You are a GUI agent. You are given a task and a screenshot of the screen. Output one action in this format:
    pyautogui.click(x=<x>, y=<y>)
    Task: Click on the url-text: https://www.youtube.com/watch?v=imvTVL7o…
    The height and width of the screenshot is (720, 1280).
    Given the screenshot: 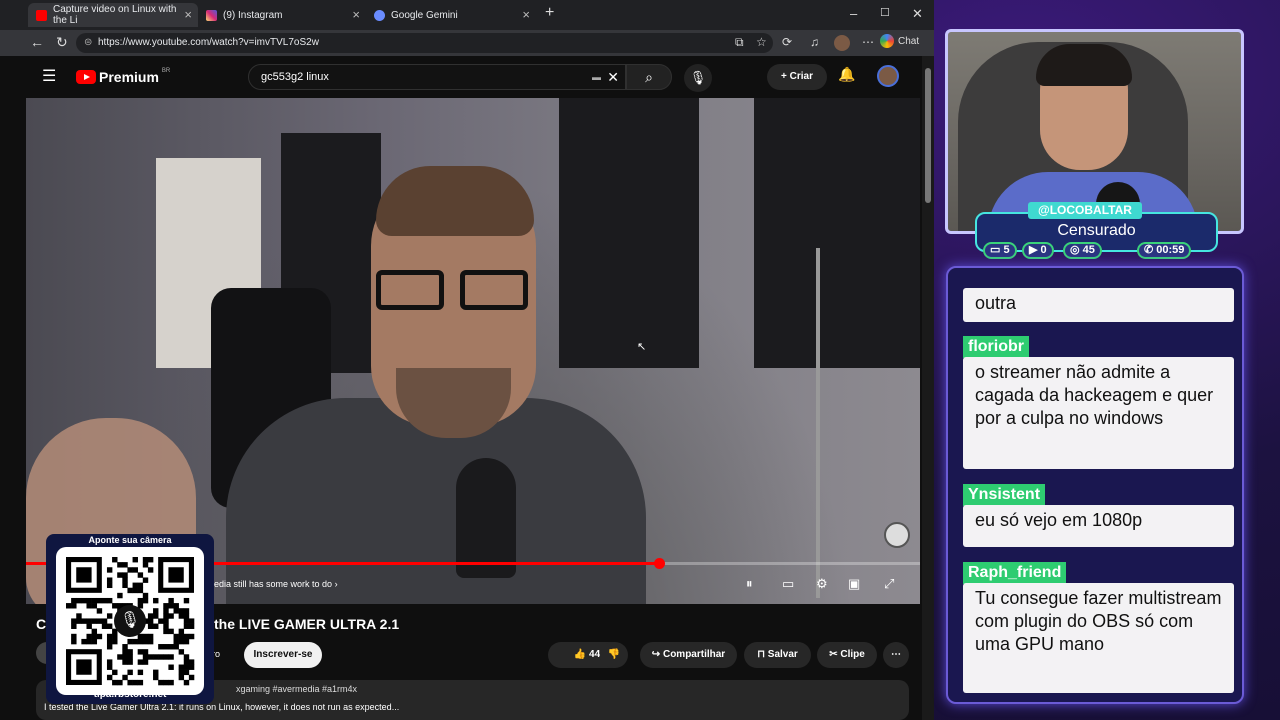 What is the action you would take?
    pyautogui.click(x=208, y=42)
    